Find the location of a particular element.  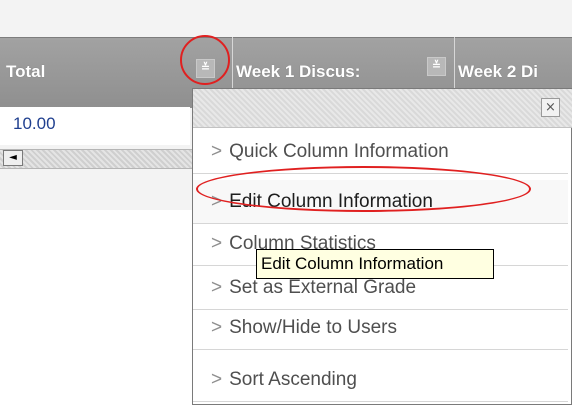

close-icon: × is located at coordinates (550, 107).